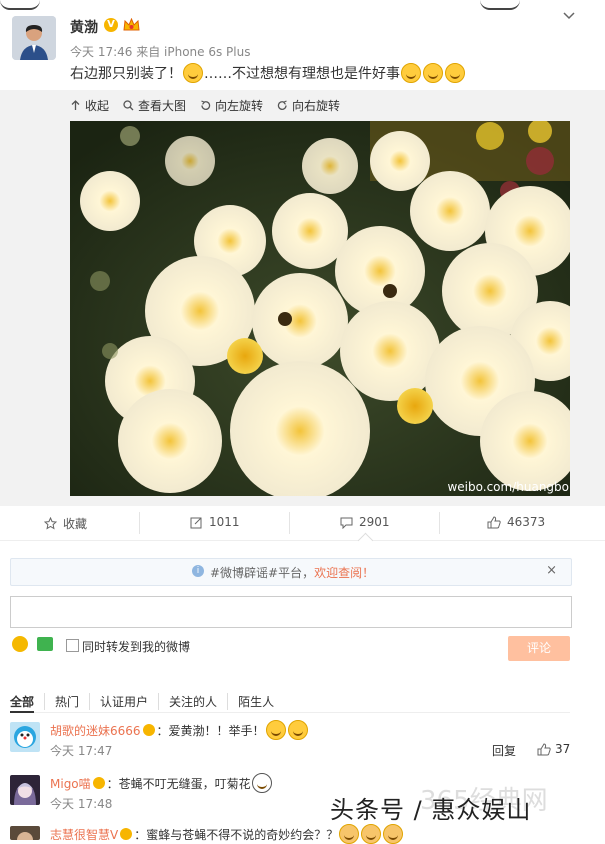  I want to click on post-meta: 今天 17:46 来自 iPhone 6s Plus, so click(160, 52).